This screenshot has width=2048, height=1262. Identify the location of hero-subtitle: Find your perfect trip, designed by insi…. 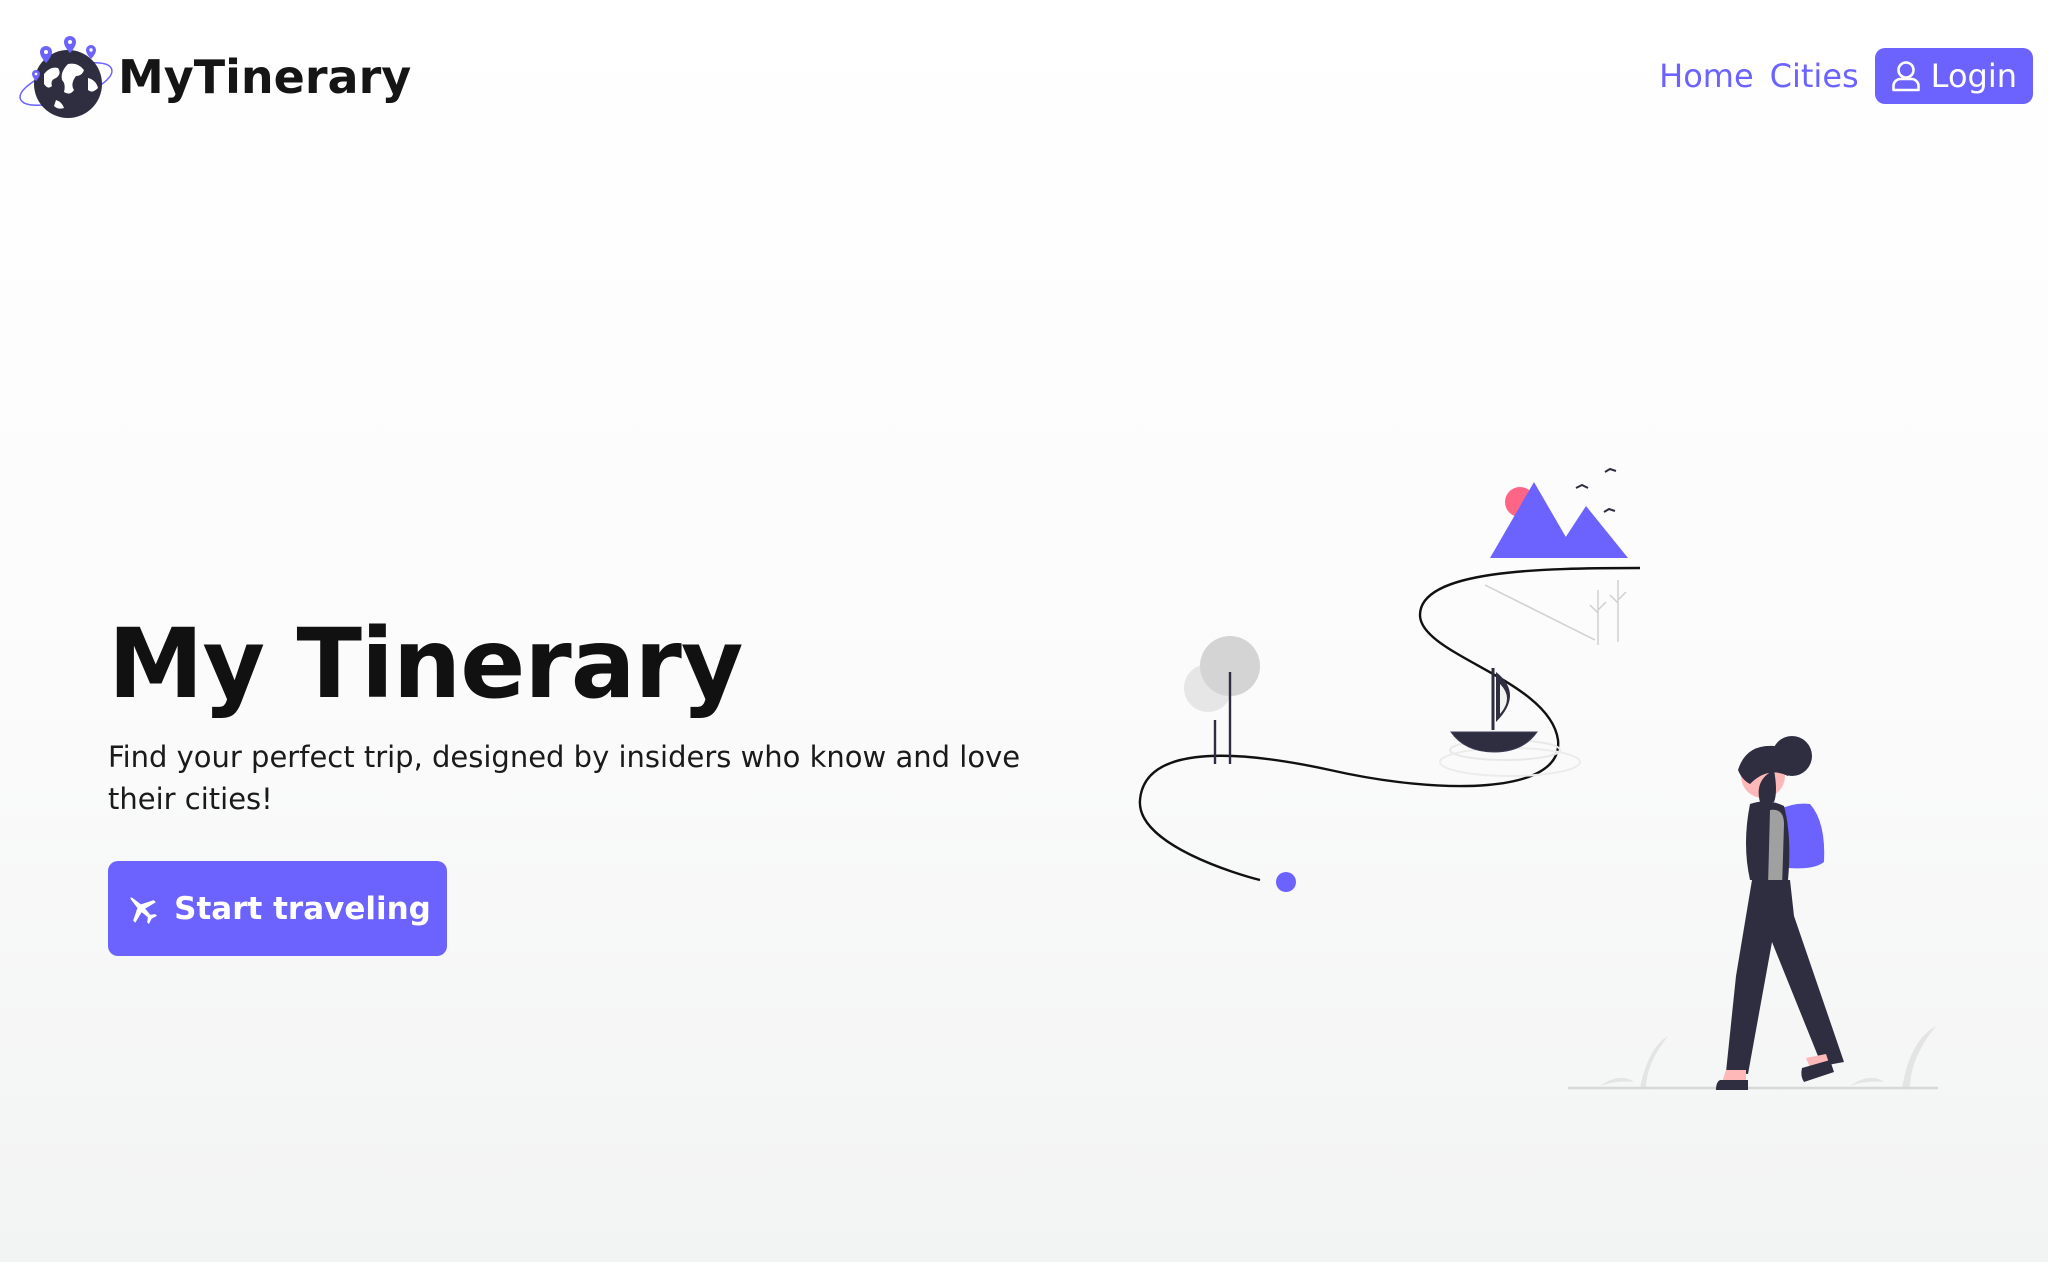
(564, 777).